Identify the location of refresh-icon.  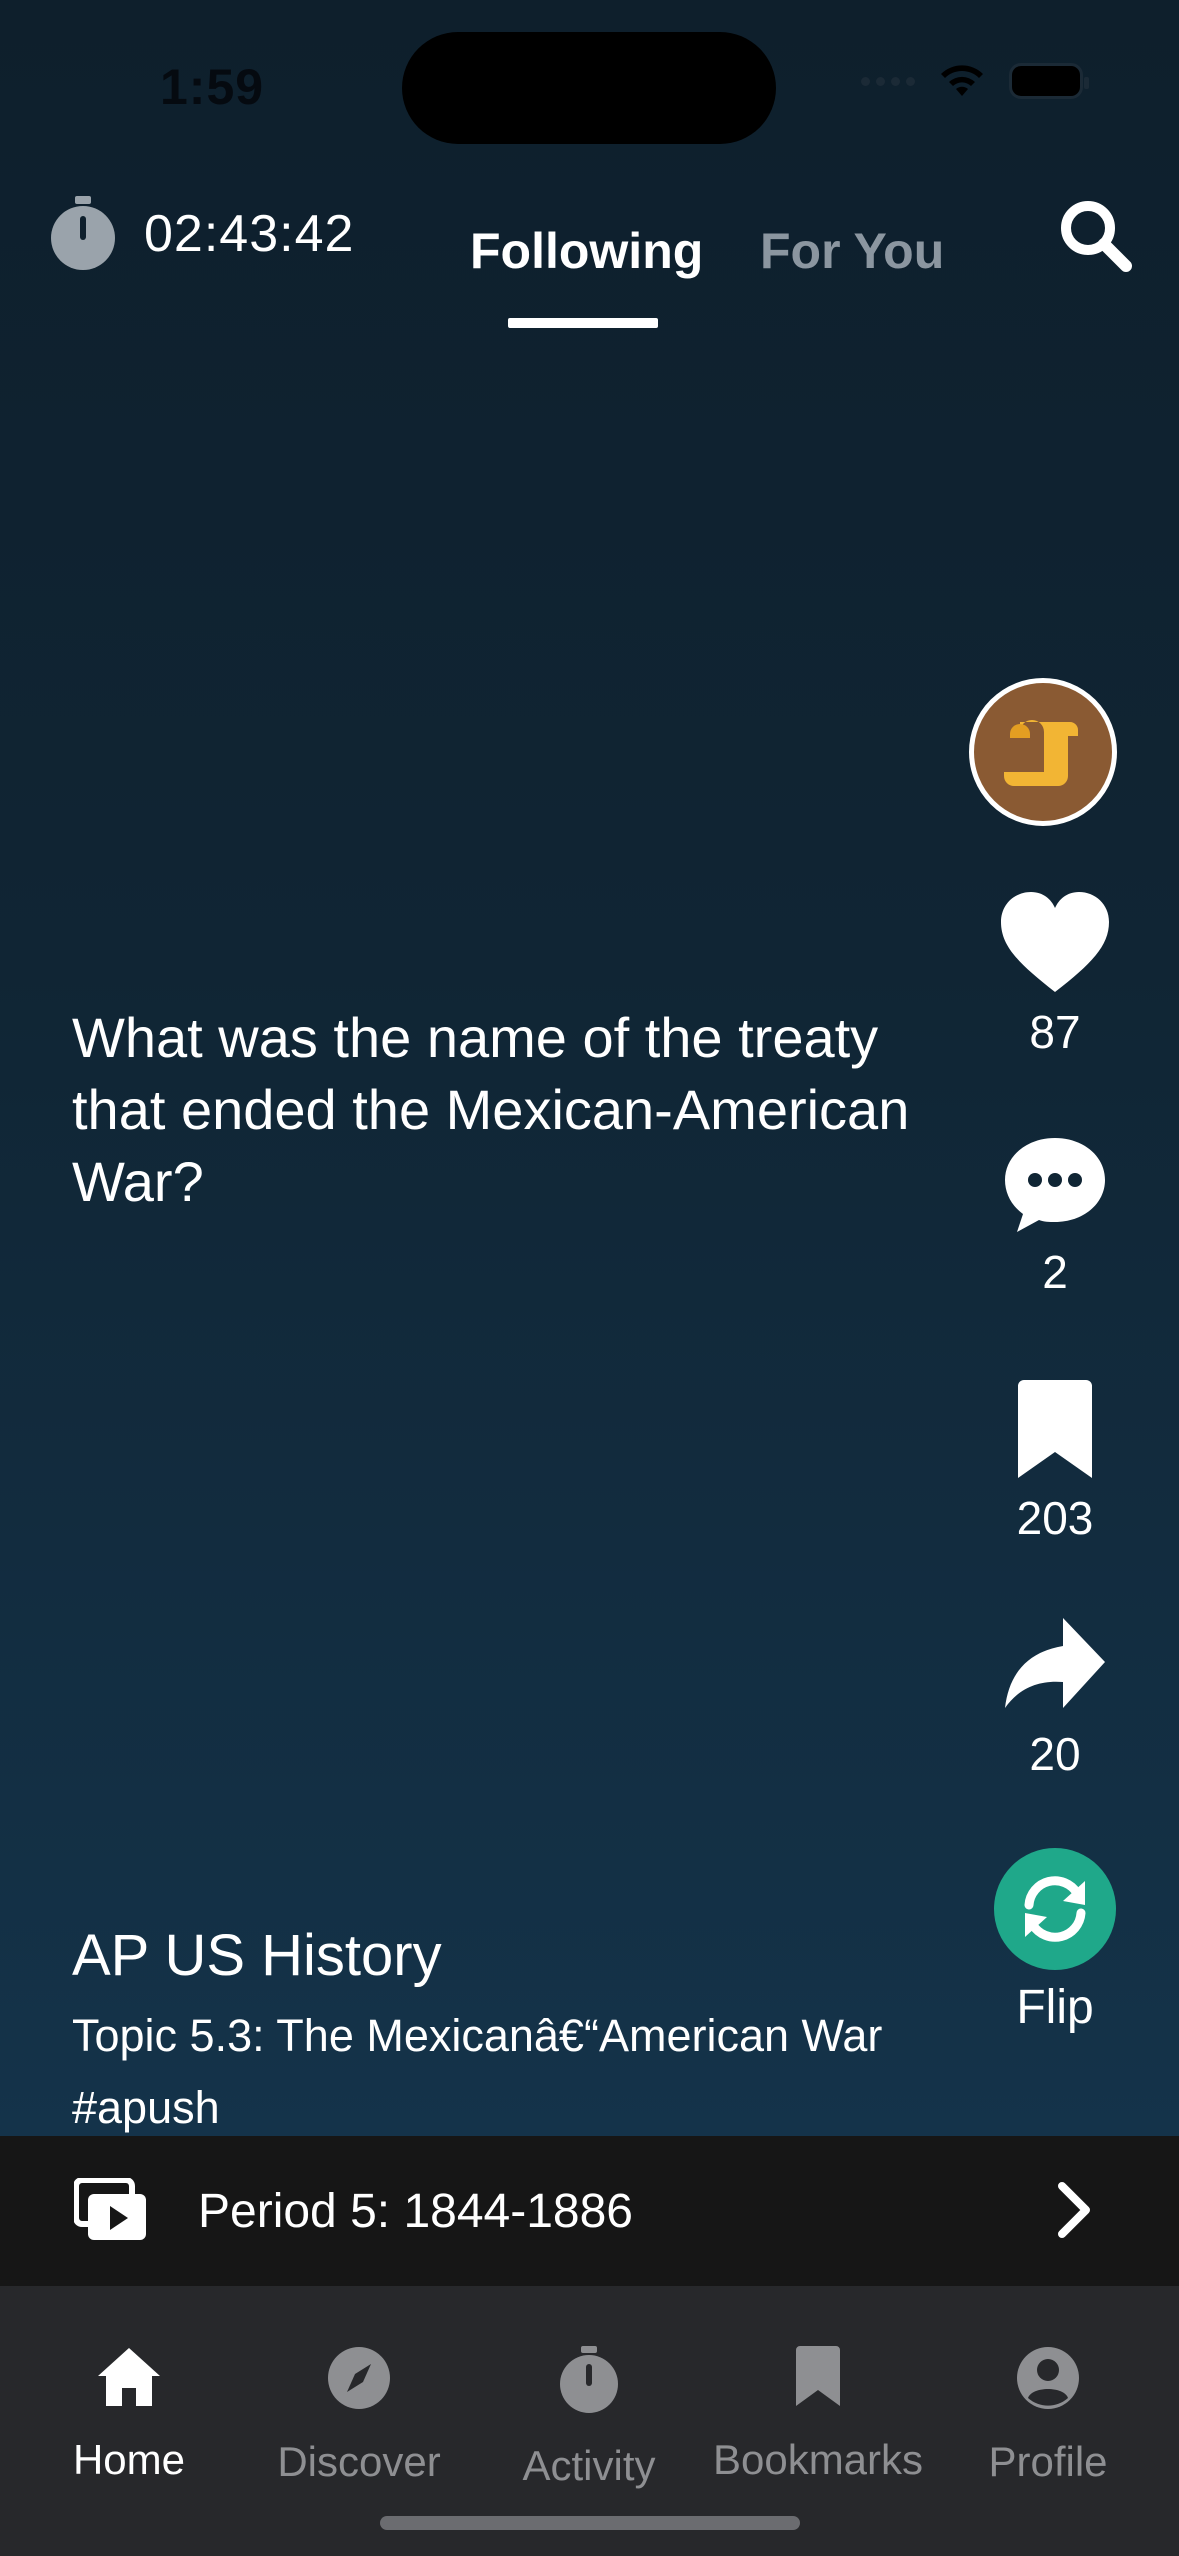
(1055, 1909).